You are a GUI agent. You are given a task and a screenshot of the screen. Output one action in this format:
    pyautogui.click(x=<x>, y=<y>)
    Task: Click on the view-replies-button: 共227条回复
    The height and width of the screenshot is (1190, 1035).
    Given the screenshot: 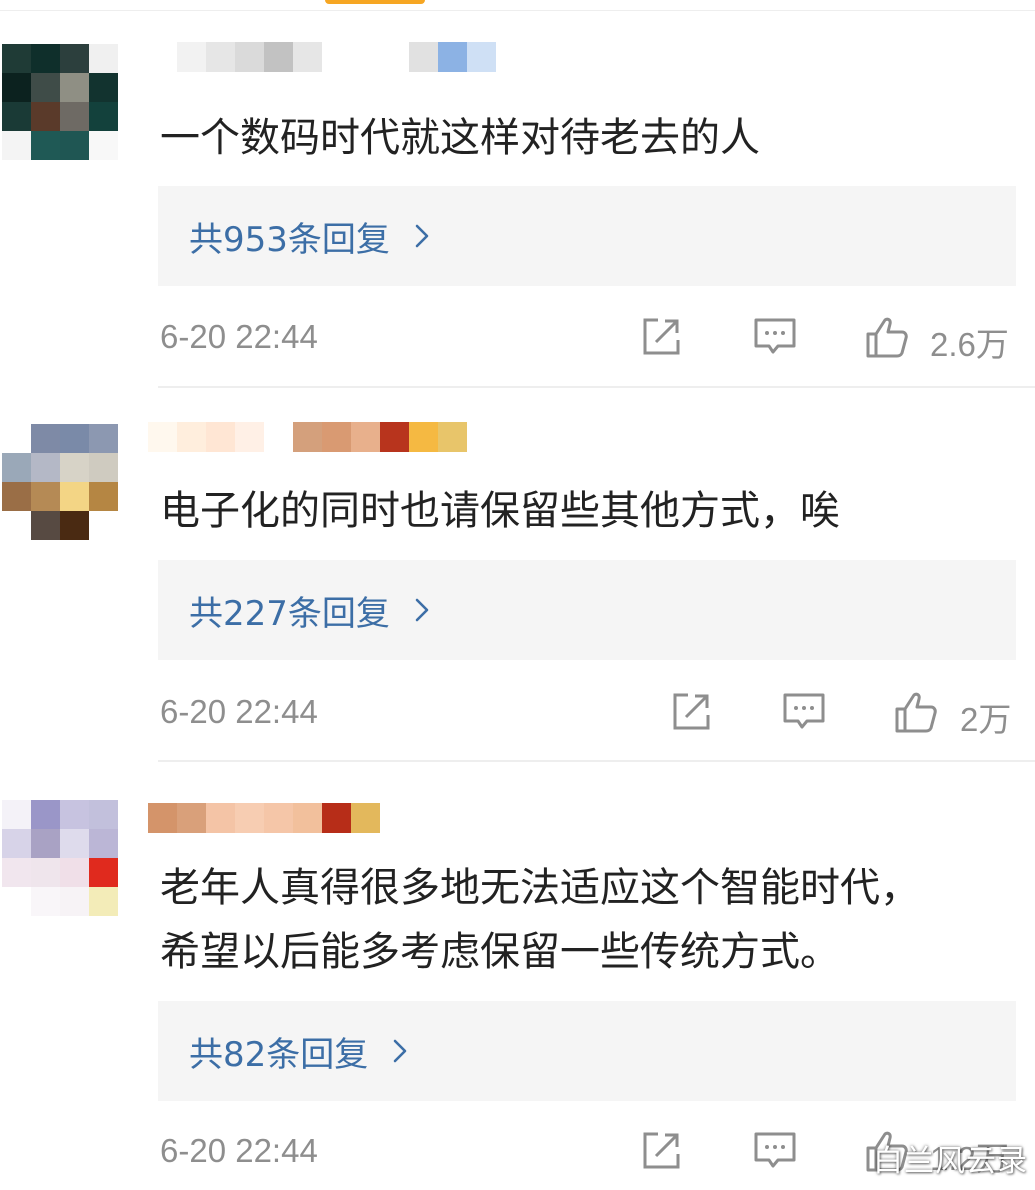 What is the action you would take?
    pyautogui.click(x=587, y=610)
    